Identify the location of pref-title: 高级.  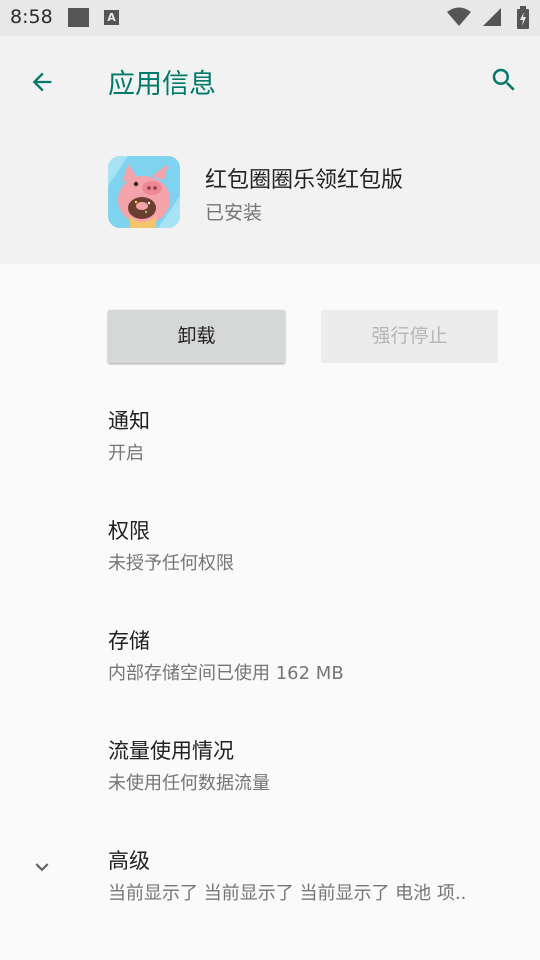
(129, 861).